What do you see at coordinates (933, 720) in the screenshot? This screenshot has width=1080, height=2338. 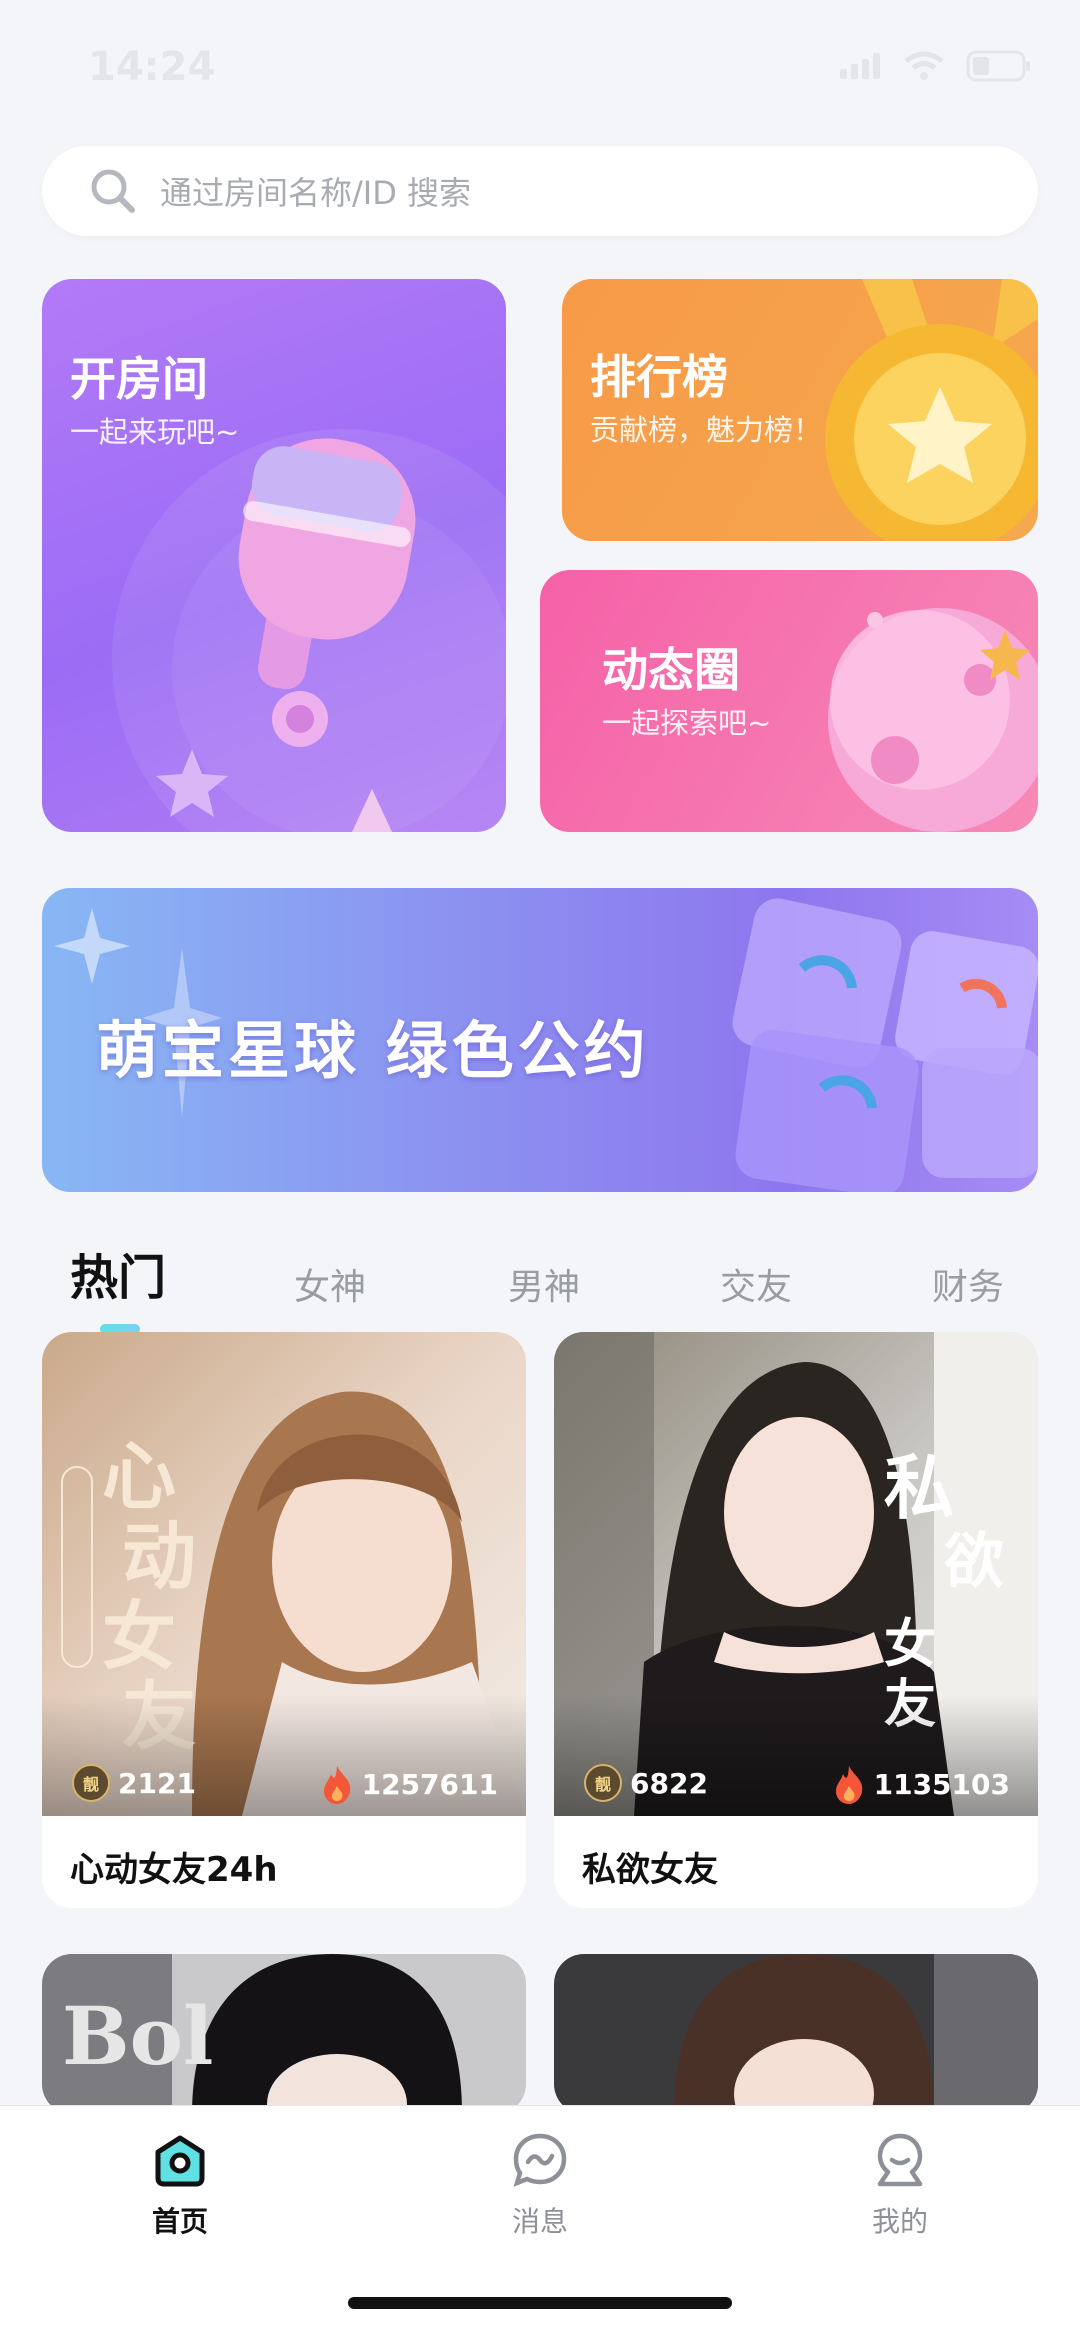 I see `planet-icon` at bounding box center [933, 720].